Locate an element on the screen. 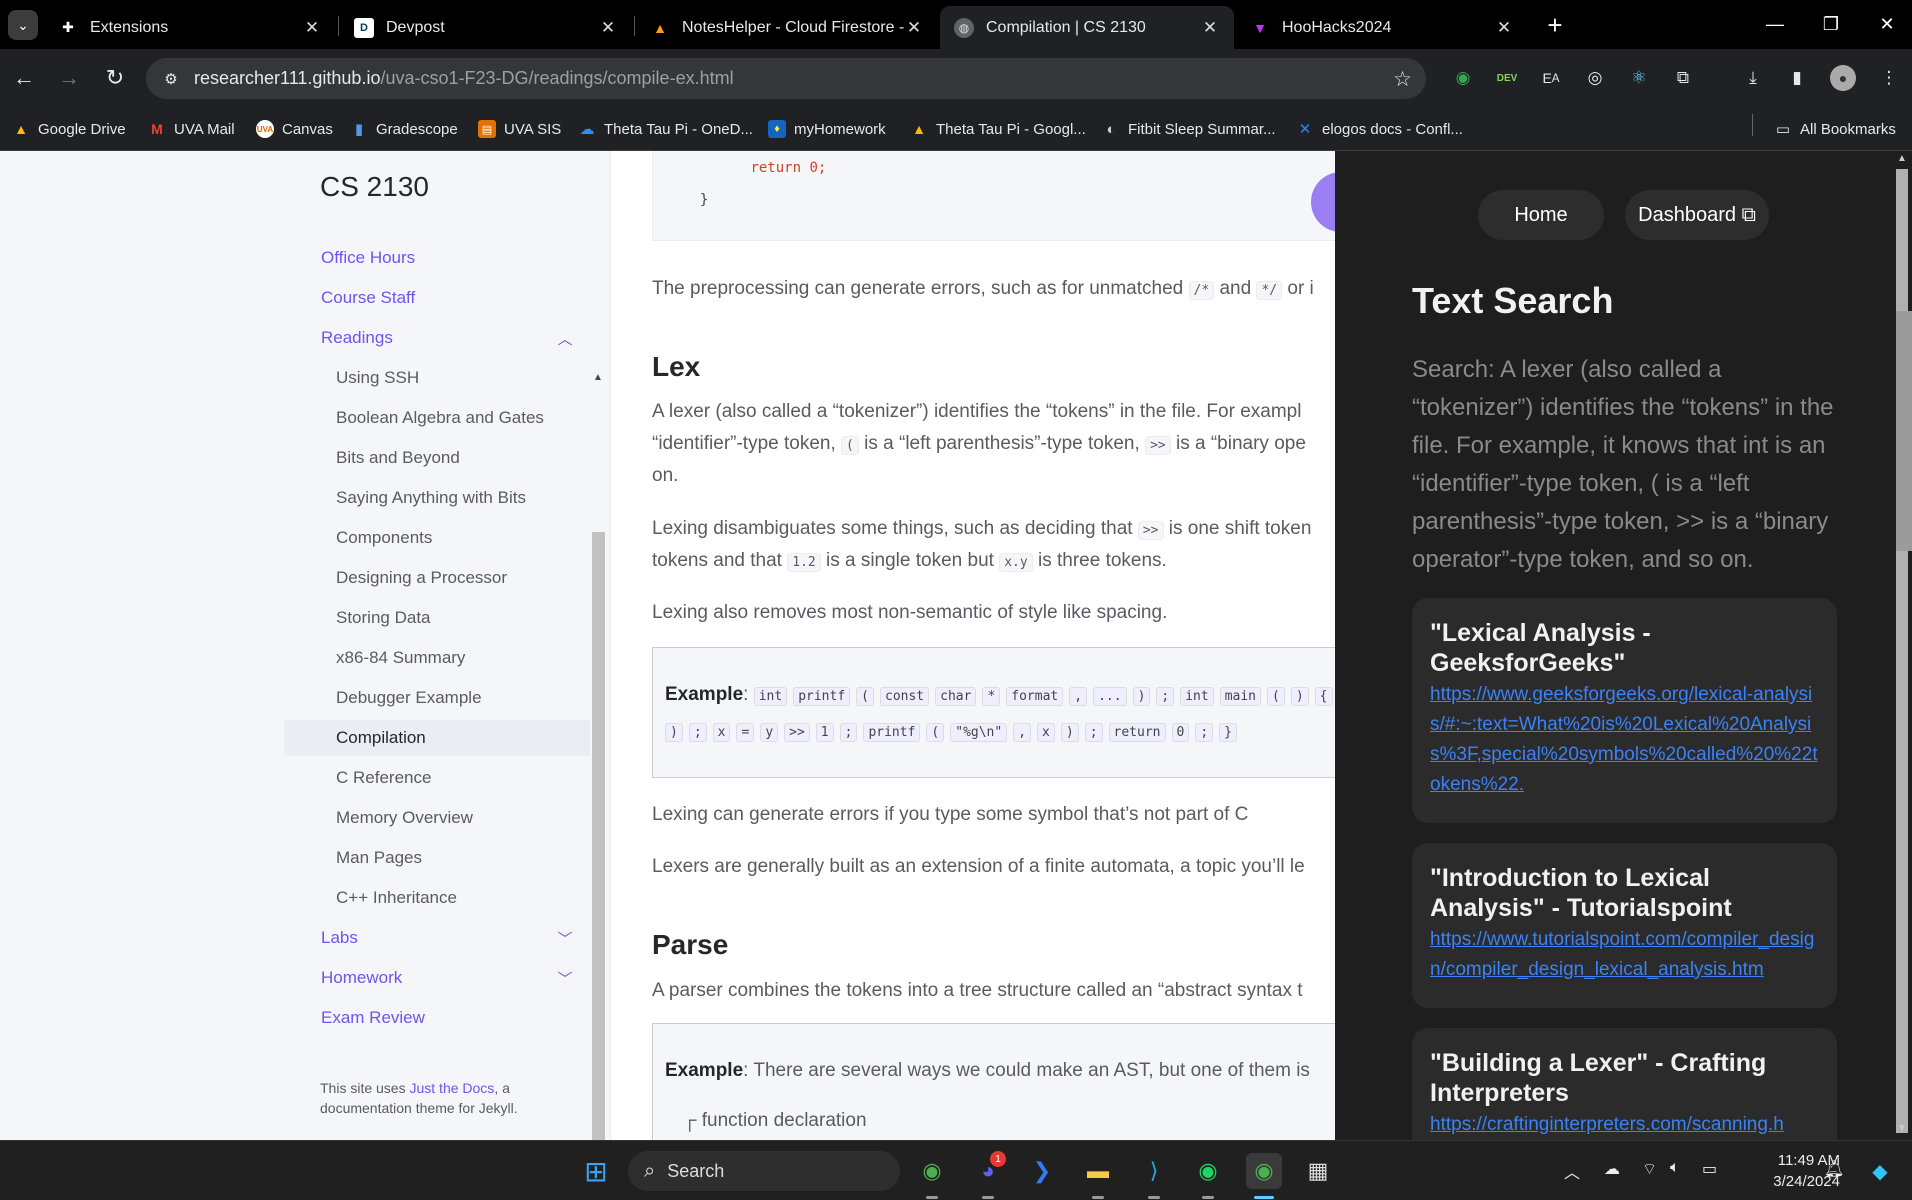 The height and width of the screenshot is (1200, 1912). battery-icon: ▭ is located at coordinates (1709, 1169).